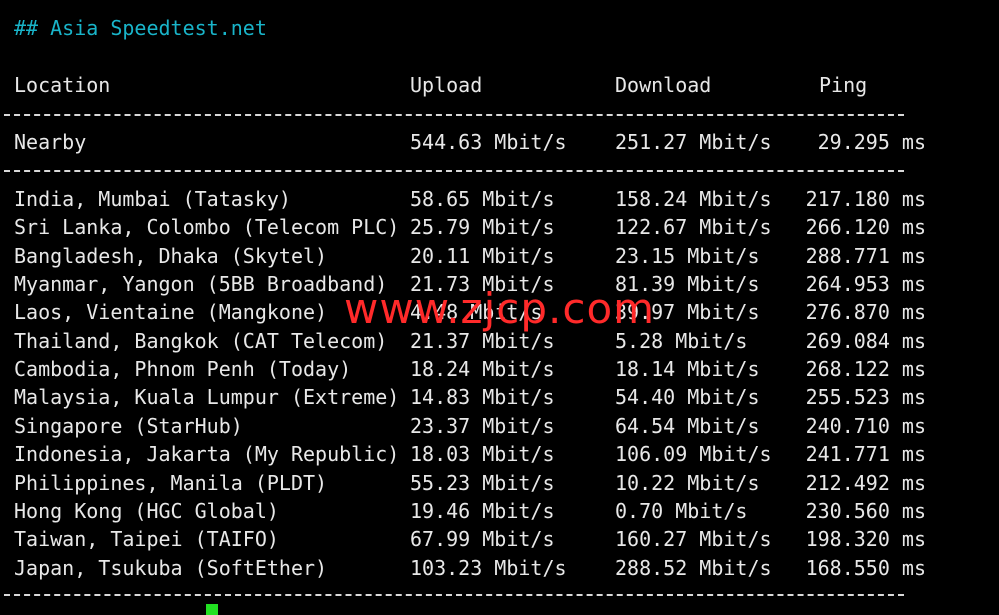 Image resolution: width=999 pixels, height=615 pixels. I want to click on row-ping: 241.771 ms, so click(865, 454).